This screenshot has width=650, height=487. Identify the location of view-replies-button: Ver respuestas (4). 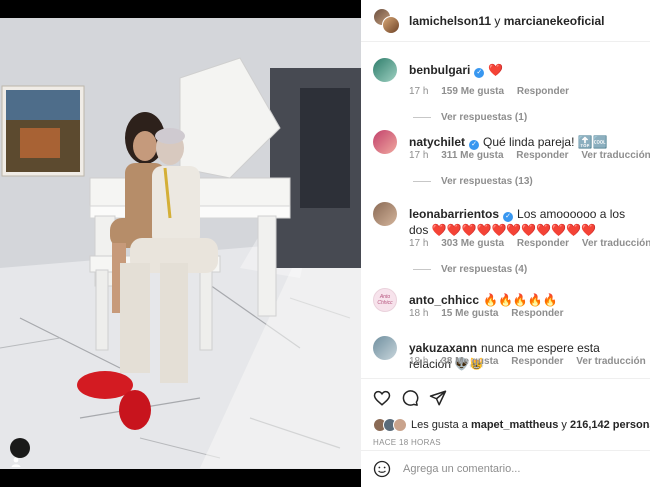
(470, 269).